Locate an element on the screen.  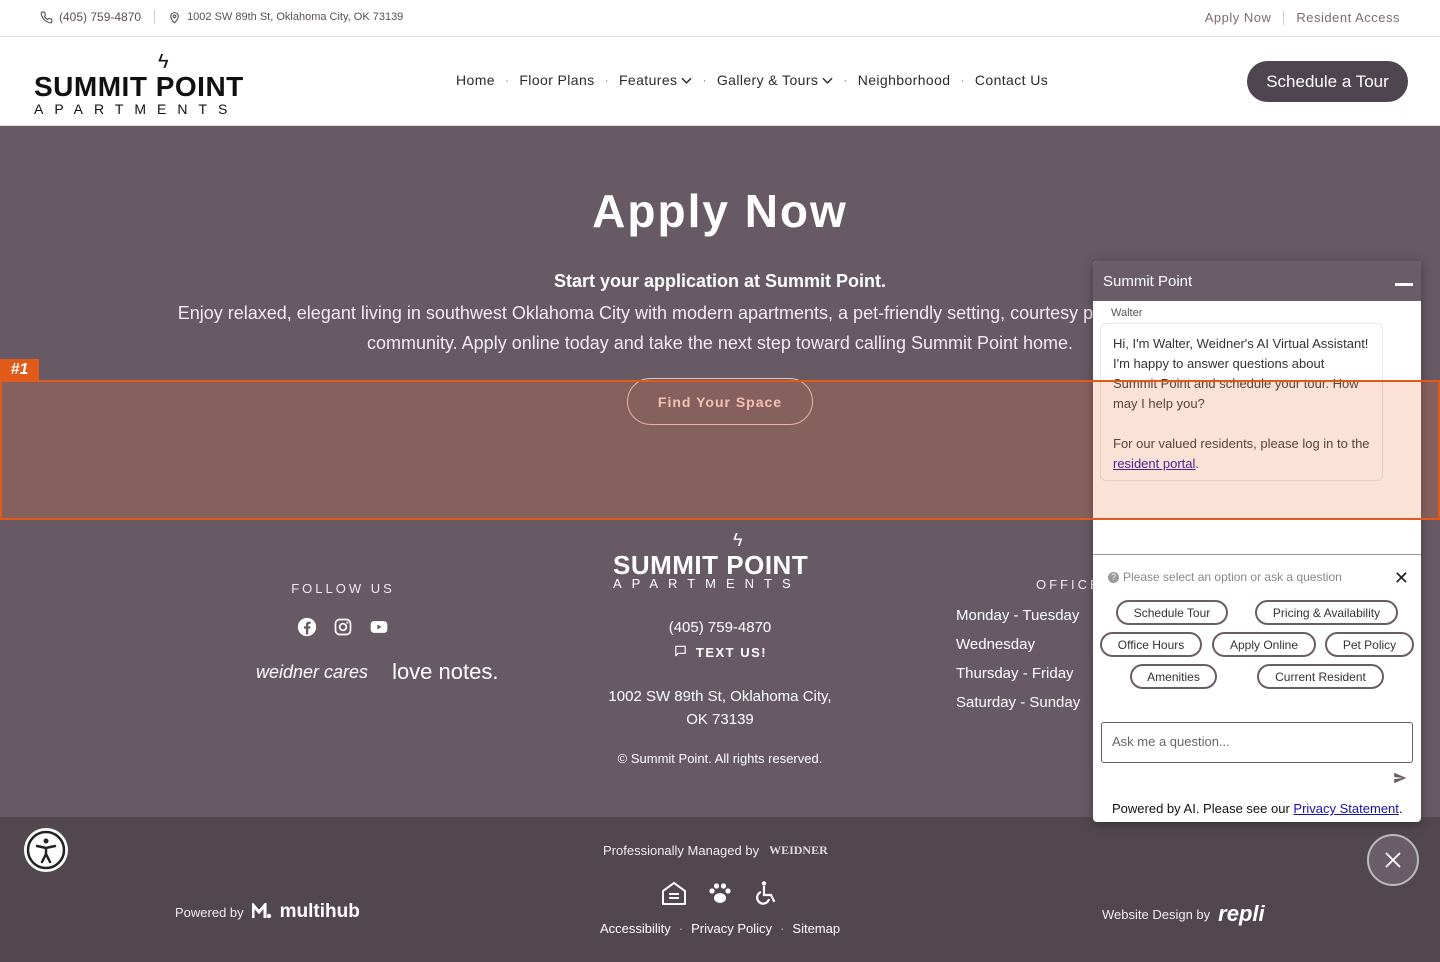
footer-address: 1002 SW 89th St, Oklahoma City, OK 73139 is located at coordinates (720, 708).